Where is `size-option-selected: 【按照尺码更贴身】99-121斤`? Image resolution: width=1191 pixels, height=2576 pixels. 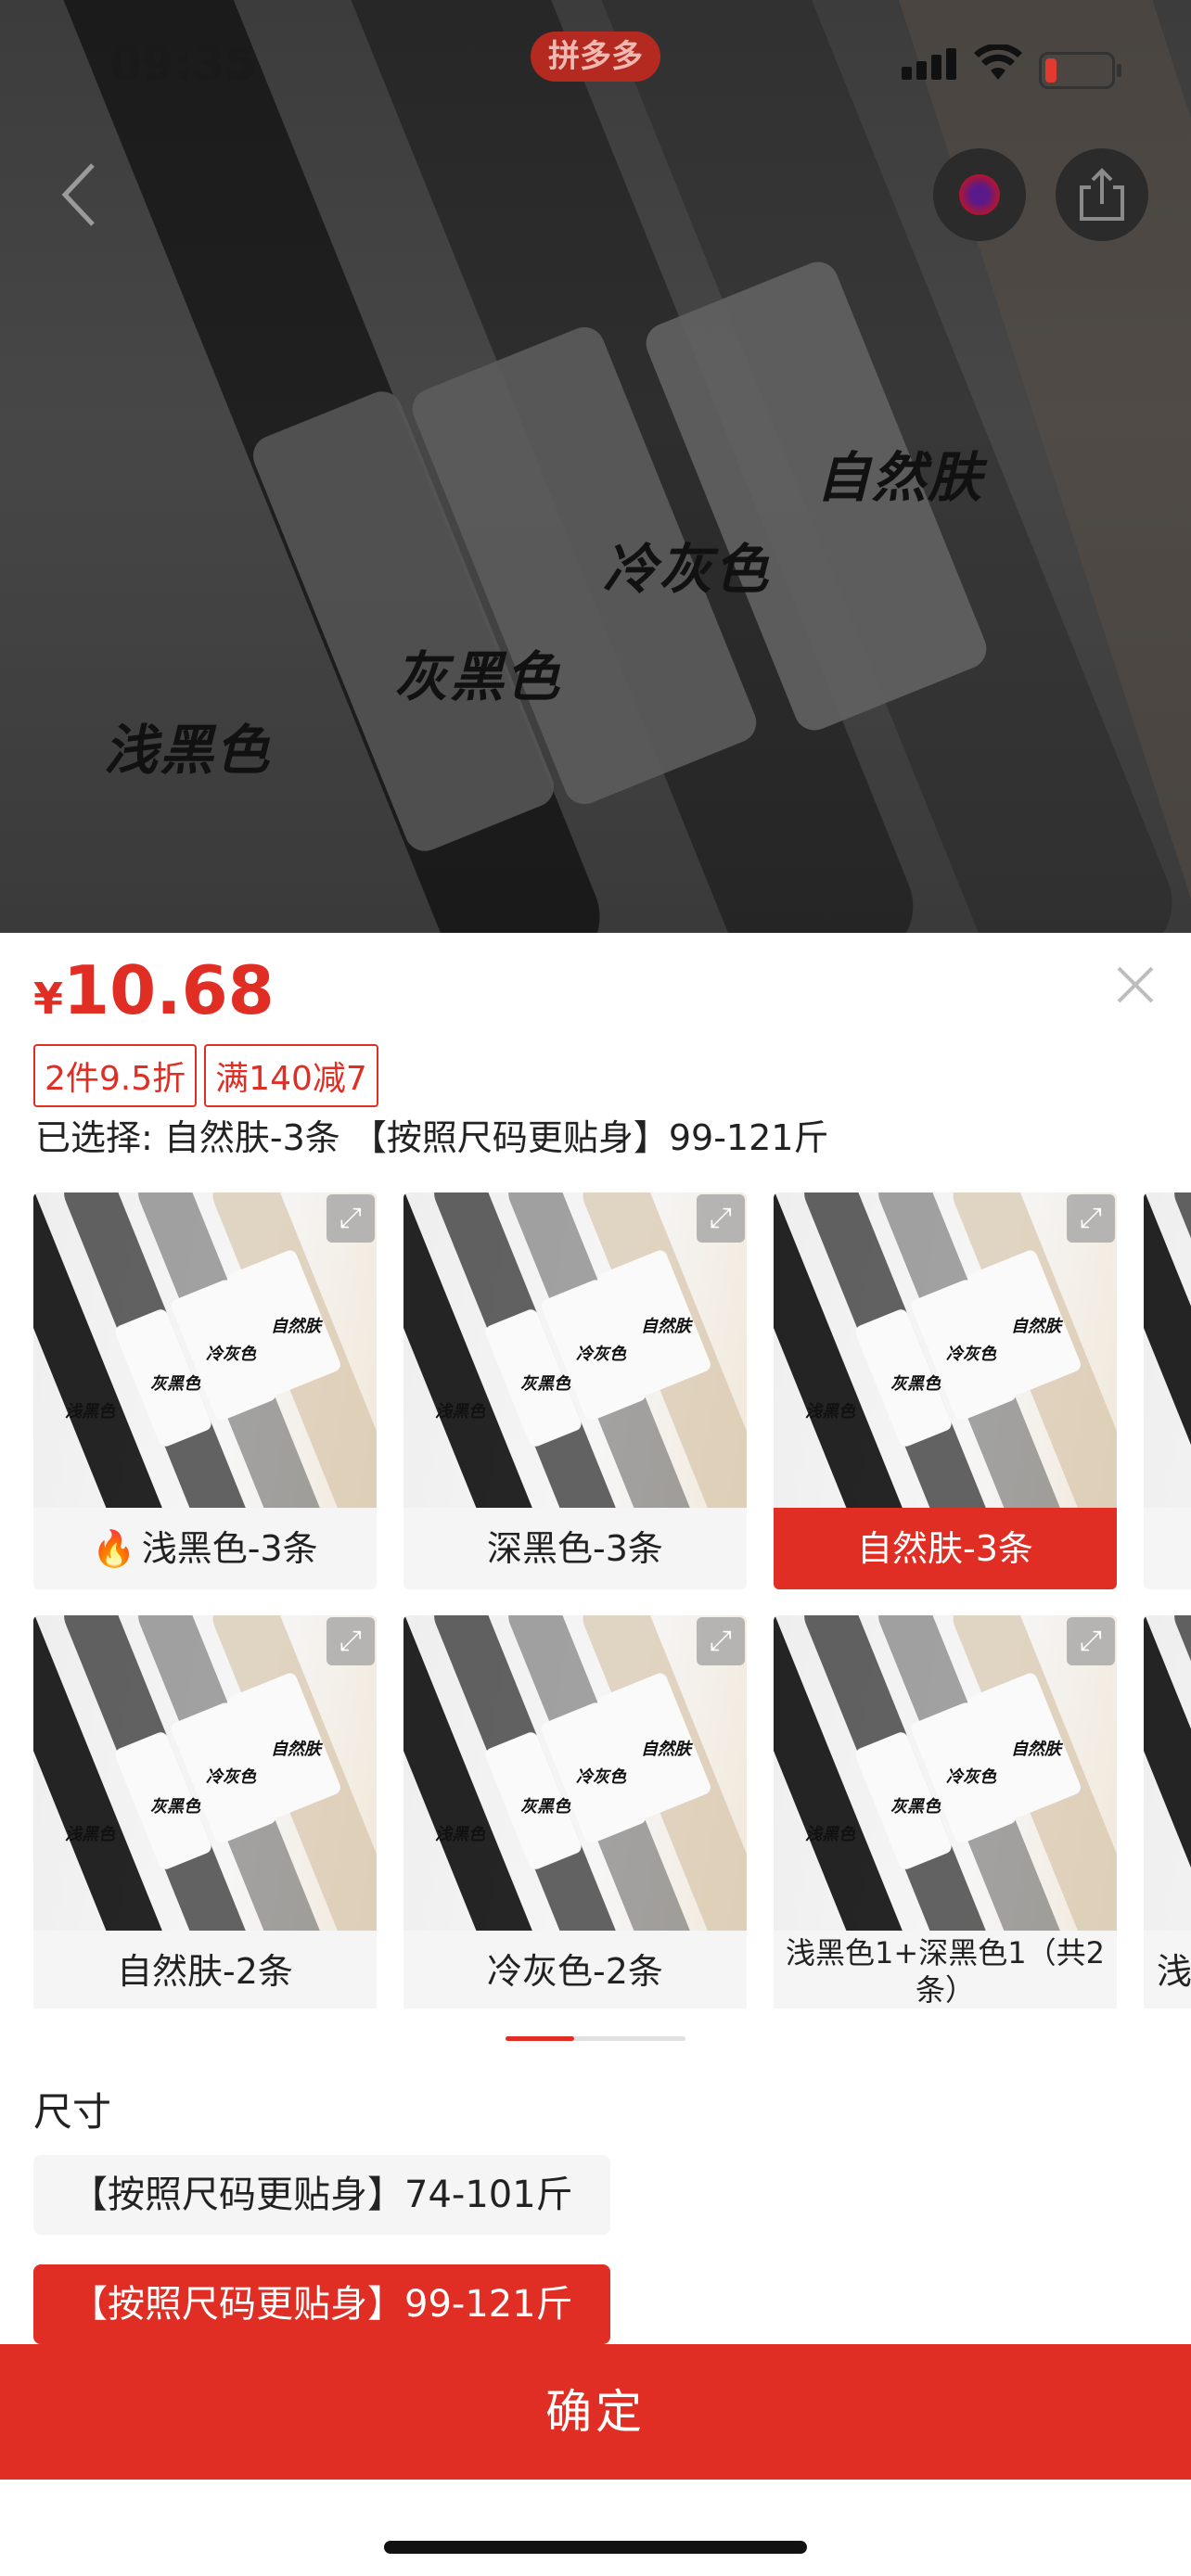
size-option-selected: 【按照尺码更贴身】99-121斤 is located at coordinates (321, 2304).